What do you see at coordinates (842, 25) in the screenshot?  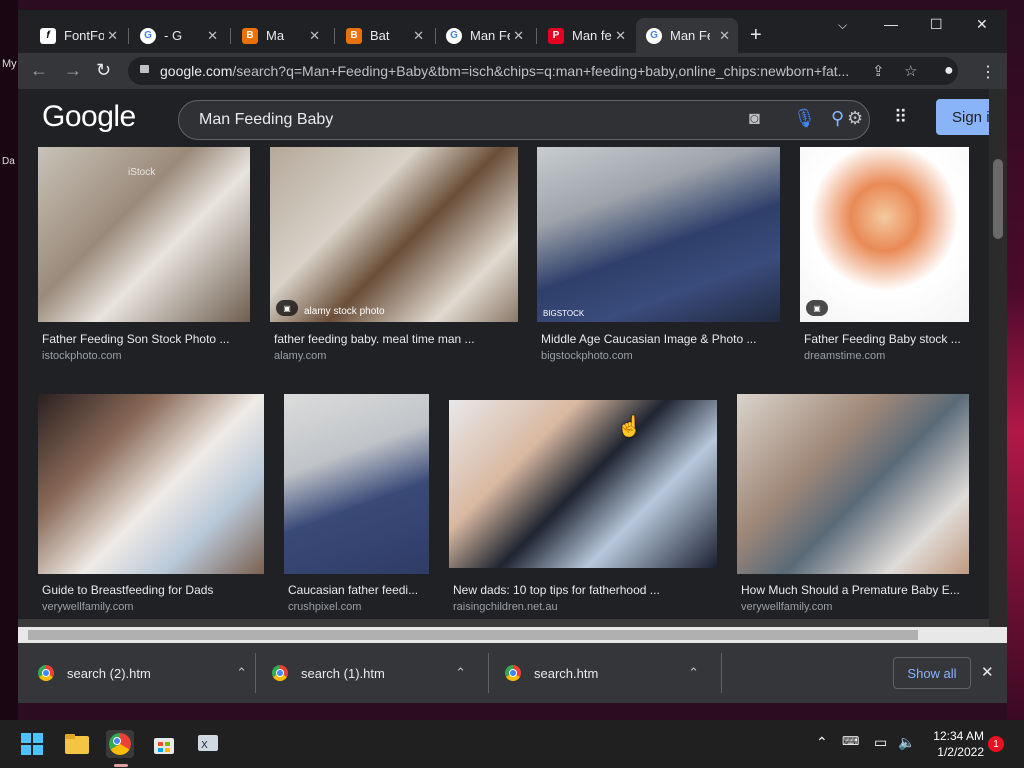 I see `tab-search-icon: ⌵` at bounding box center [842, 25].